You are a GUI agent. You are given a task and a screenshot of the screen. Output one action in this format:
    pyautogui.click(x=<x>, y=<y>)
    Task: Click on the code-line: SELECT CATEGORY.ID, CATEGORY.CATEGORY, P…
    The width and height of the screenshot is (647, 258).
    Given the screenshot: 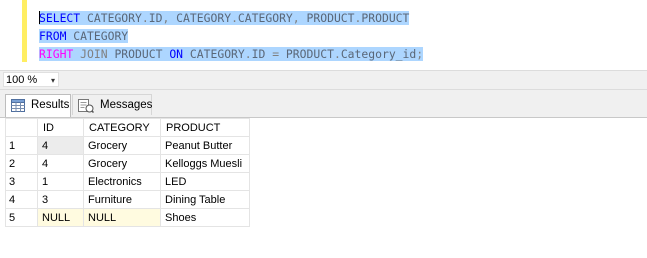 What is the action you would take?
    pyautogui.click(x=231, y=18)
    